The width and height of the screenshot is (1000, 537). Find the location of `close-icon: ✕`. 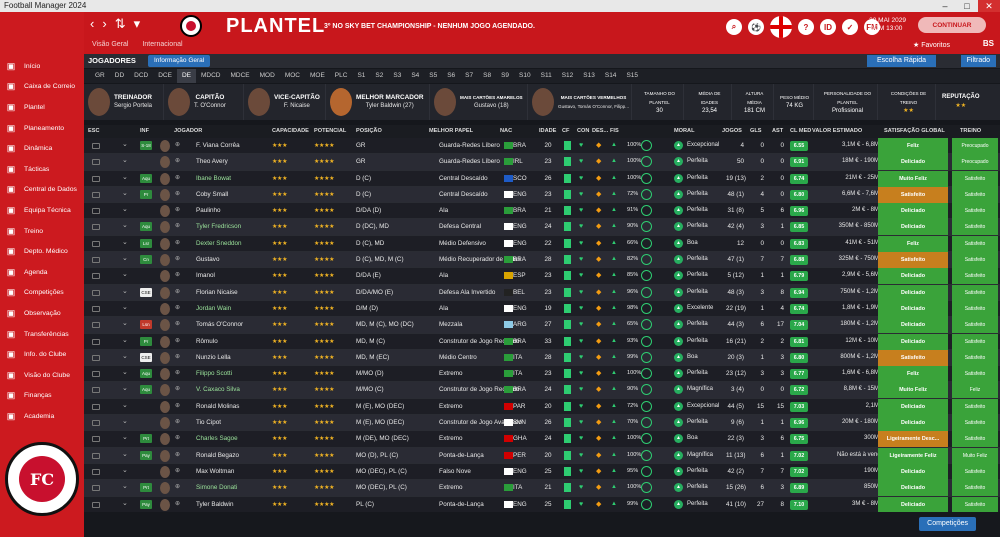

close-icon: ✕ is located at coordinates (989, 6).